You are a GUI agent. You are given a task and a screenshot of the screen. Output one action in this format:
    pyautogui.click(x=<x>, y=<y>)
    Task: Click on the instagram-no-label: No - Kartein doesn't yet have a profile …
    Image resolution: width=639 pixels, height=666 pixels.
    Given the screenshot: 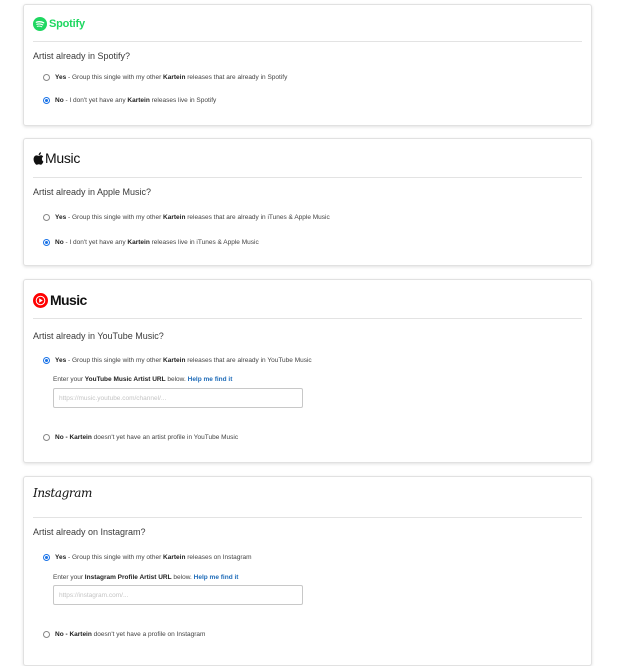 What is the action you would take?
    pyautogui.click(x=130, y=634)
    